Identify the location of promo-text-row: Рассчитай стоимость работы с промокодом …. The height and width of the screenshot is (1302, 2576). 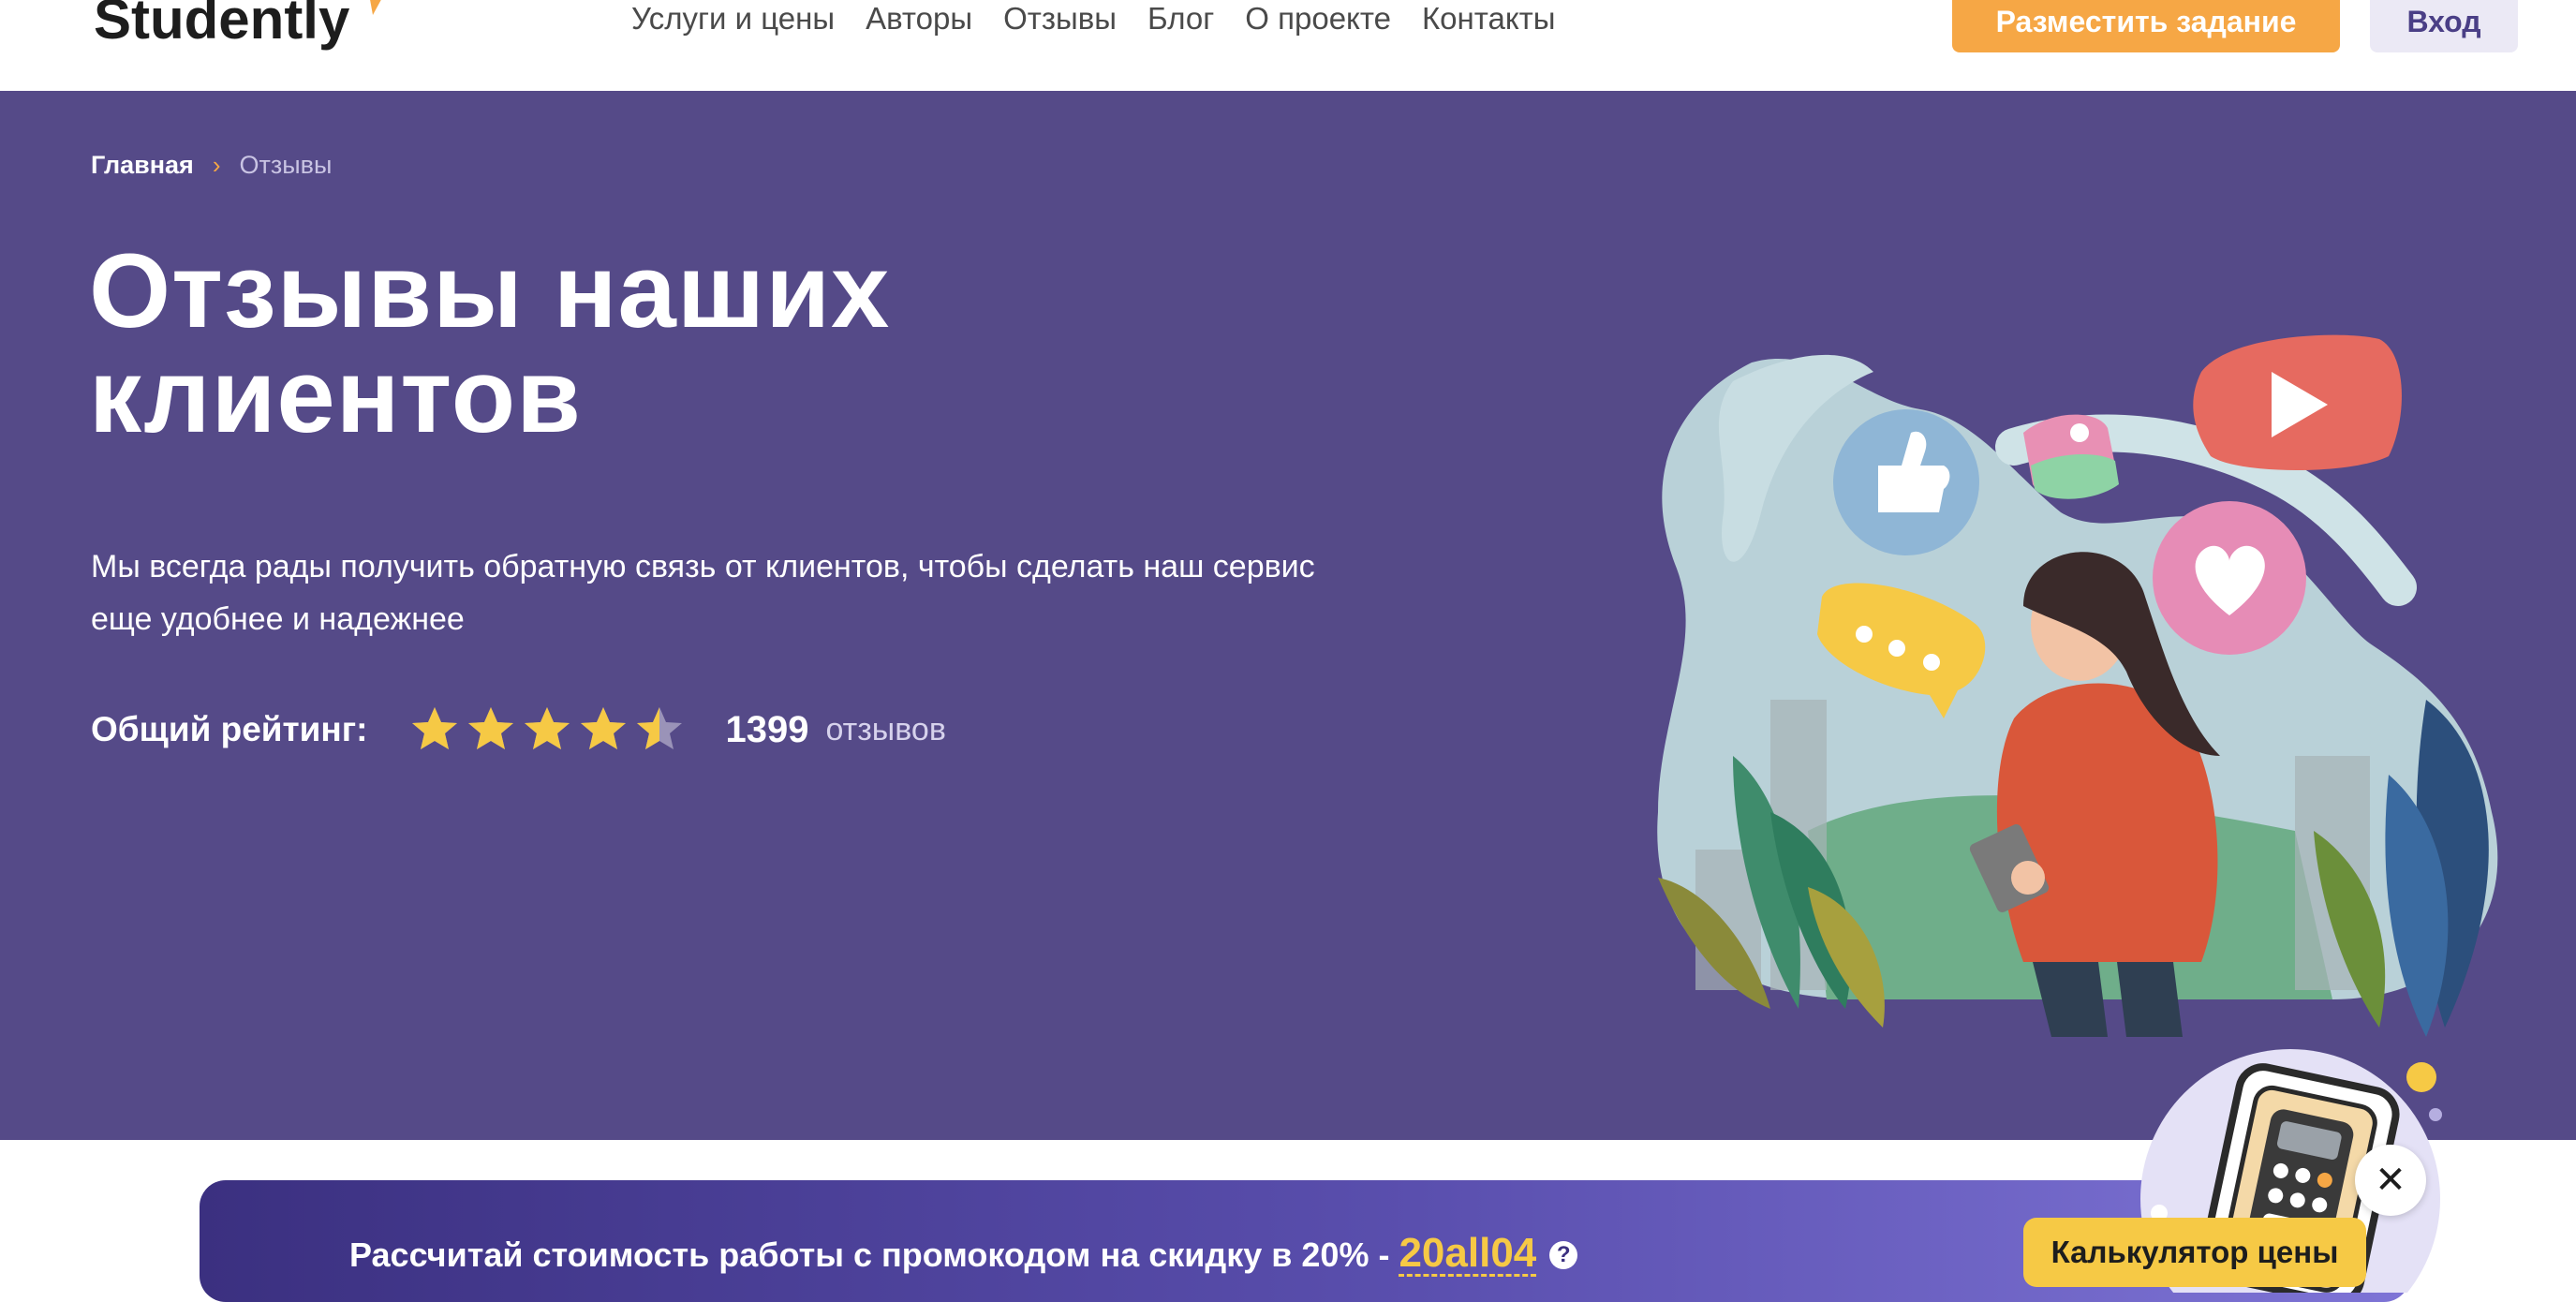
(964, 1255).